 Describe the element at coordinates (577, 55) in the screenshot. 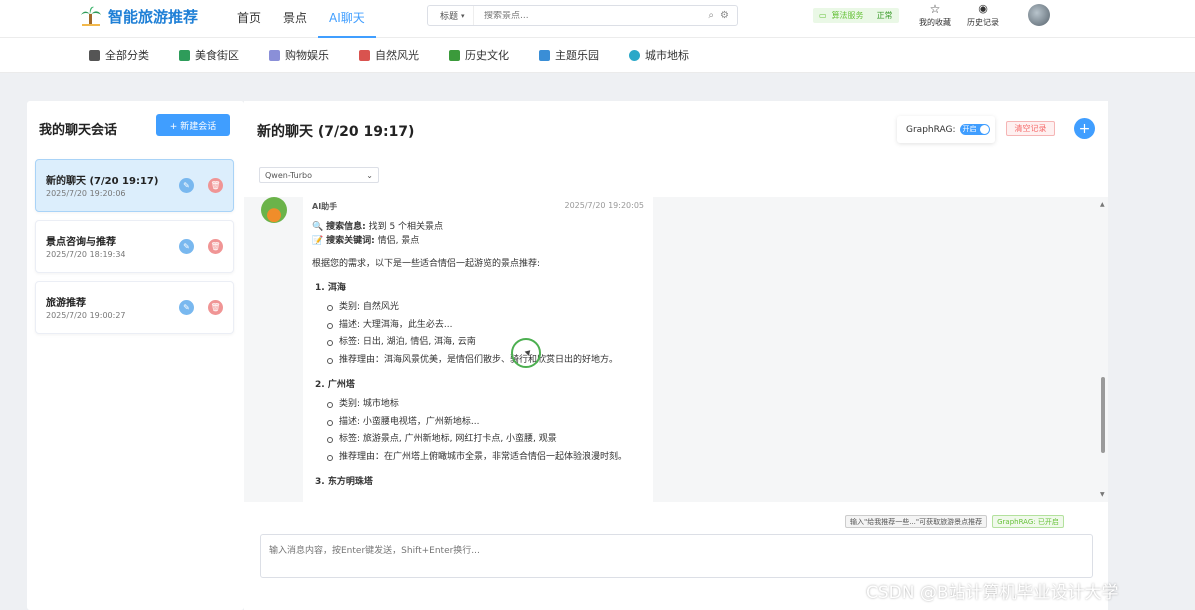

I see `category-label: 主题乐园` at that location.